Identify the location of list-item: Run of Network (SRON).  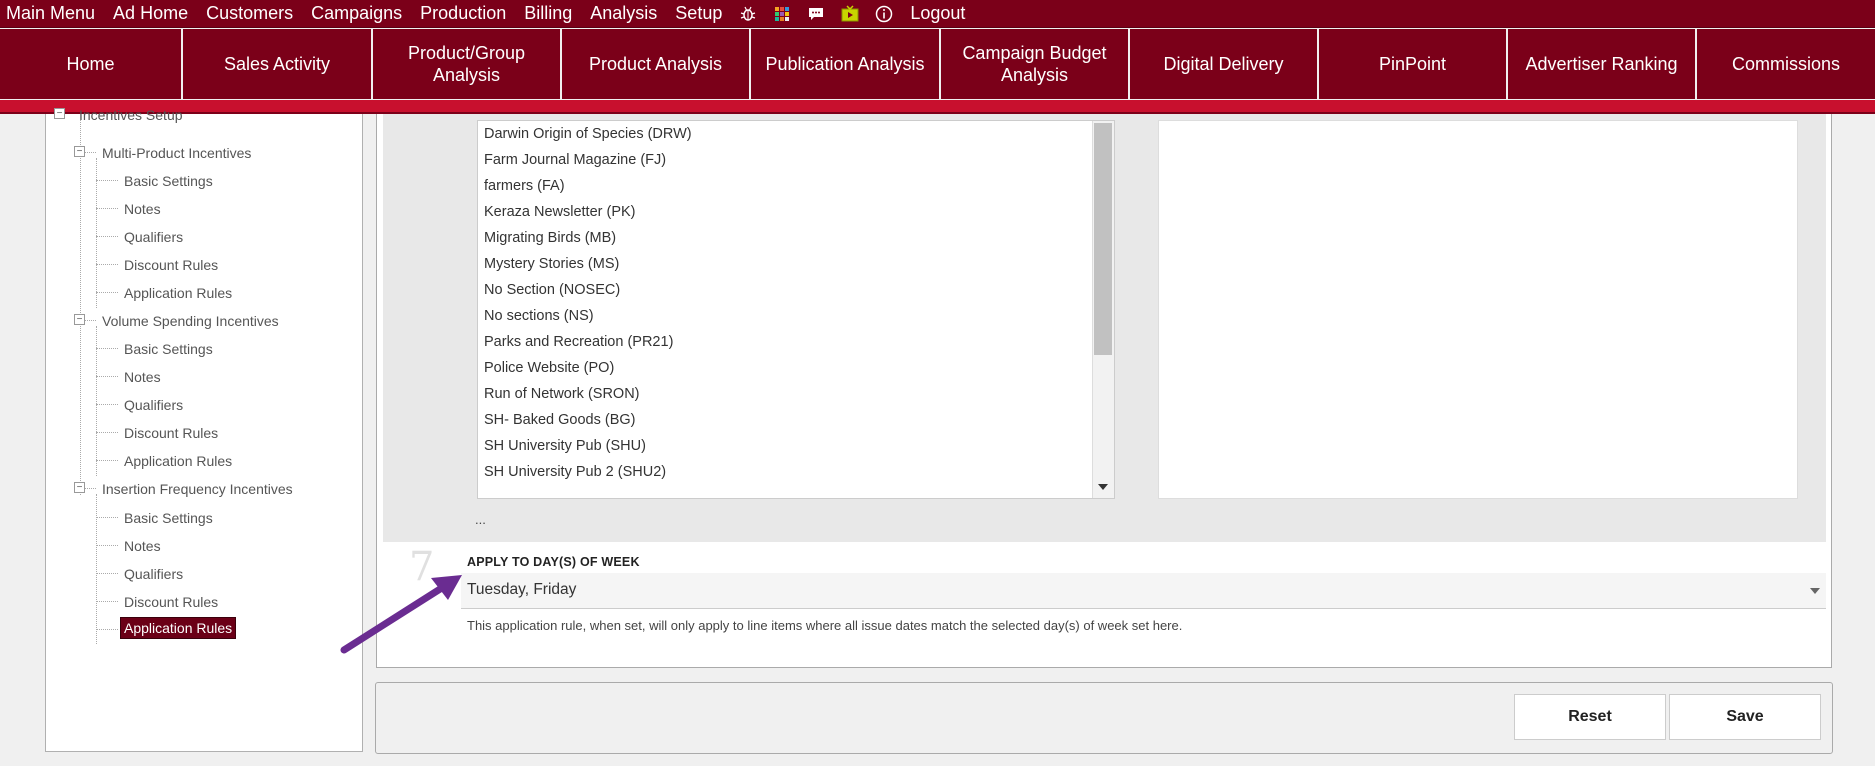
(796, 394).